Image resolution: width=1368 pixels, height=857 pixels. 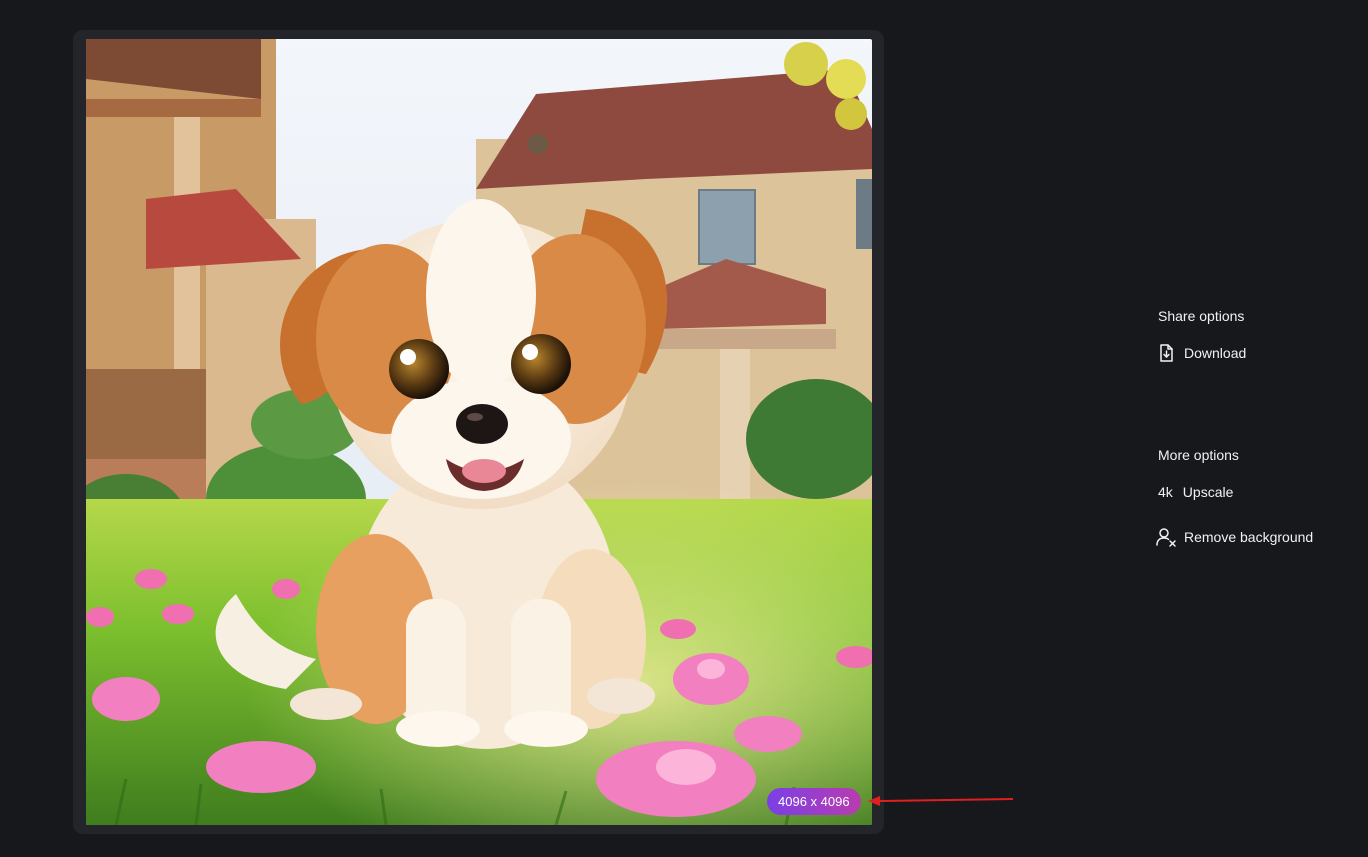 I want to click on upscale-button: 4k Upscale, so click(x=1194, y=492).